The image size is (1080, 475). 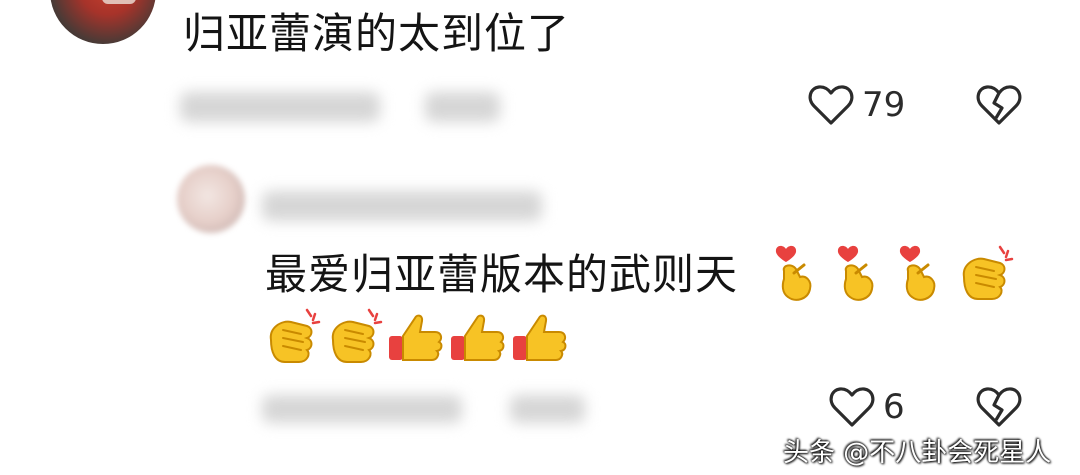 I want to click on comment-2-meta-blurred, so click(x=362, y=409).